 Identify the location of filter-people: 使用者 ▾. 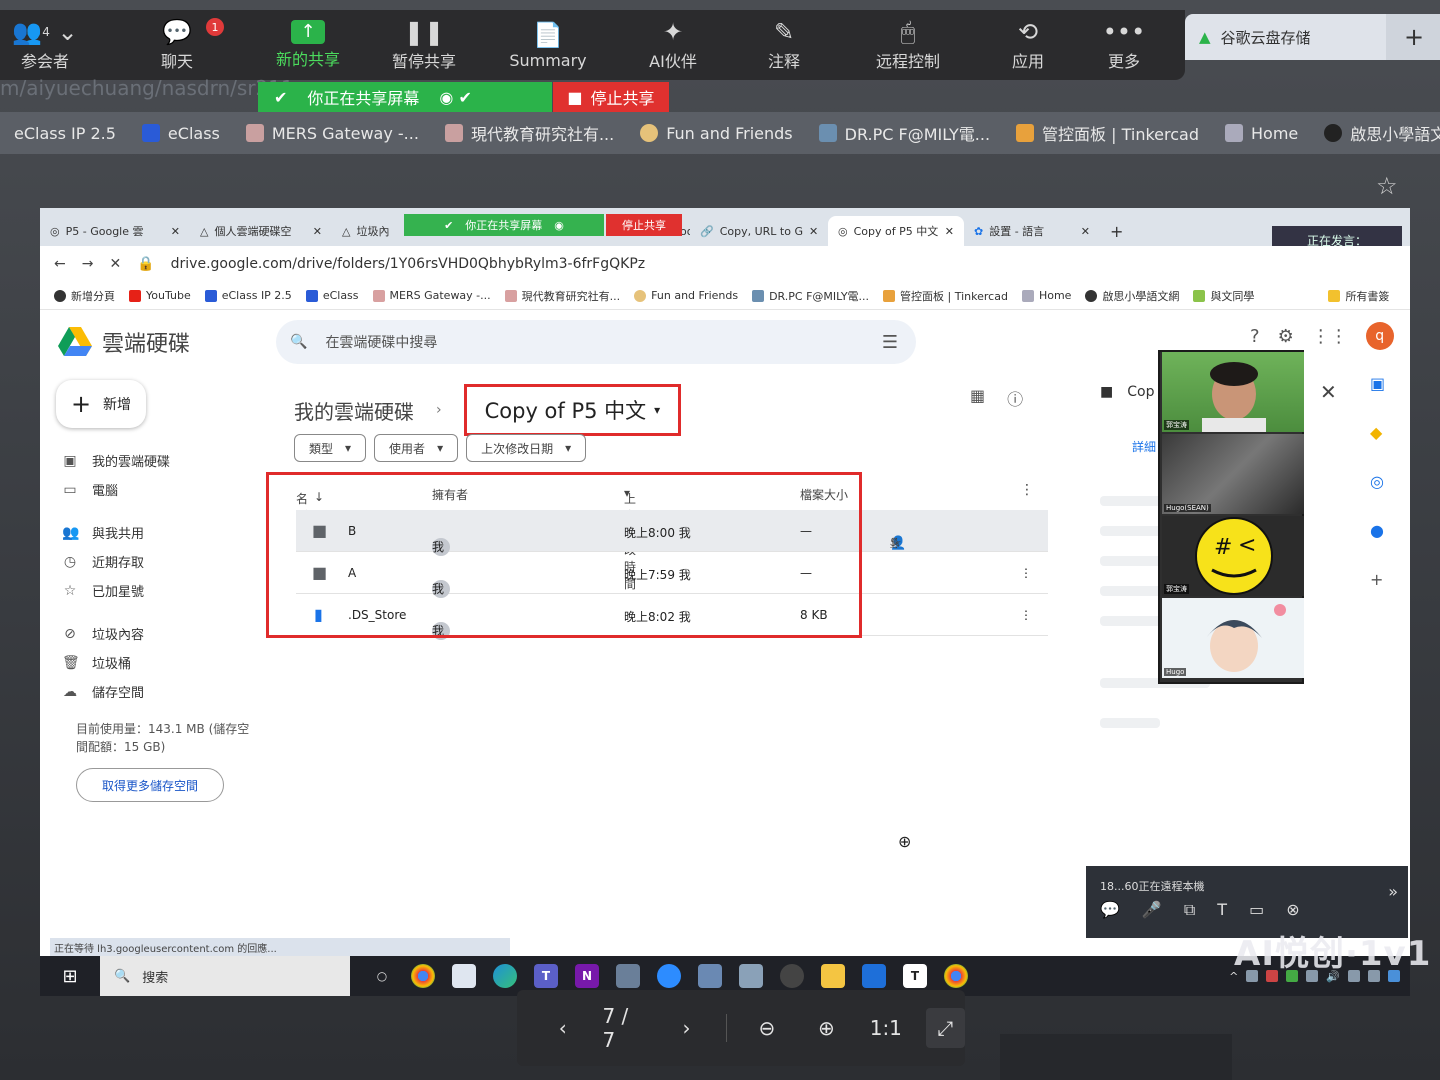
(416, 448).